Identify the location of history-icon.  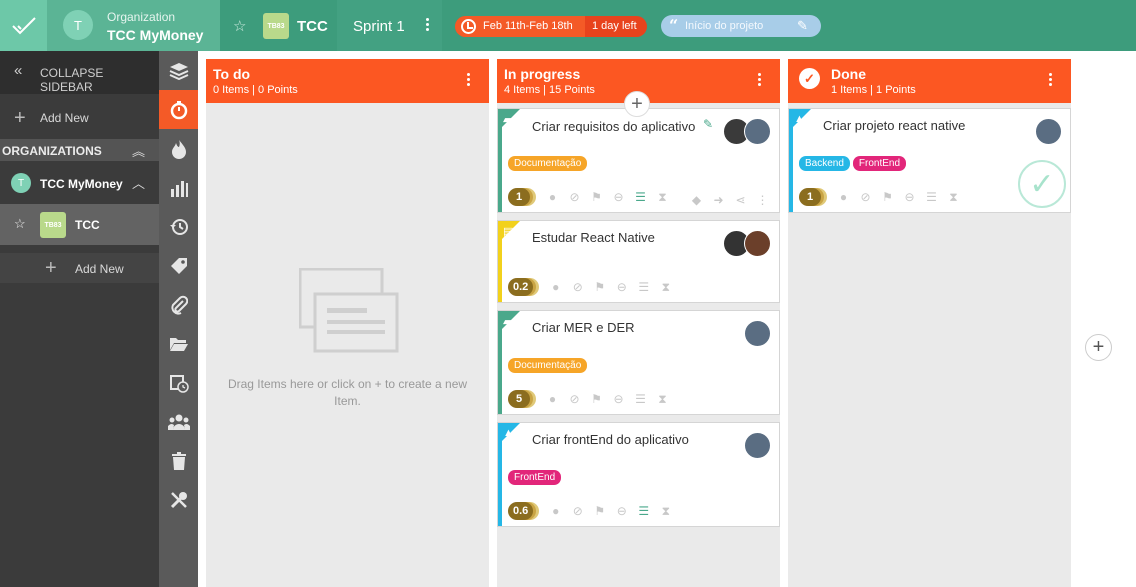
(178, 226).